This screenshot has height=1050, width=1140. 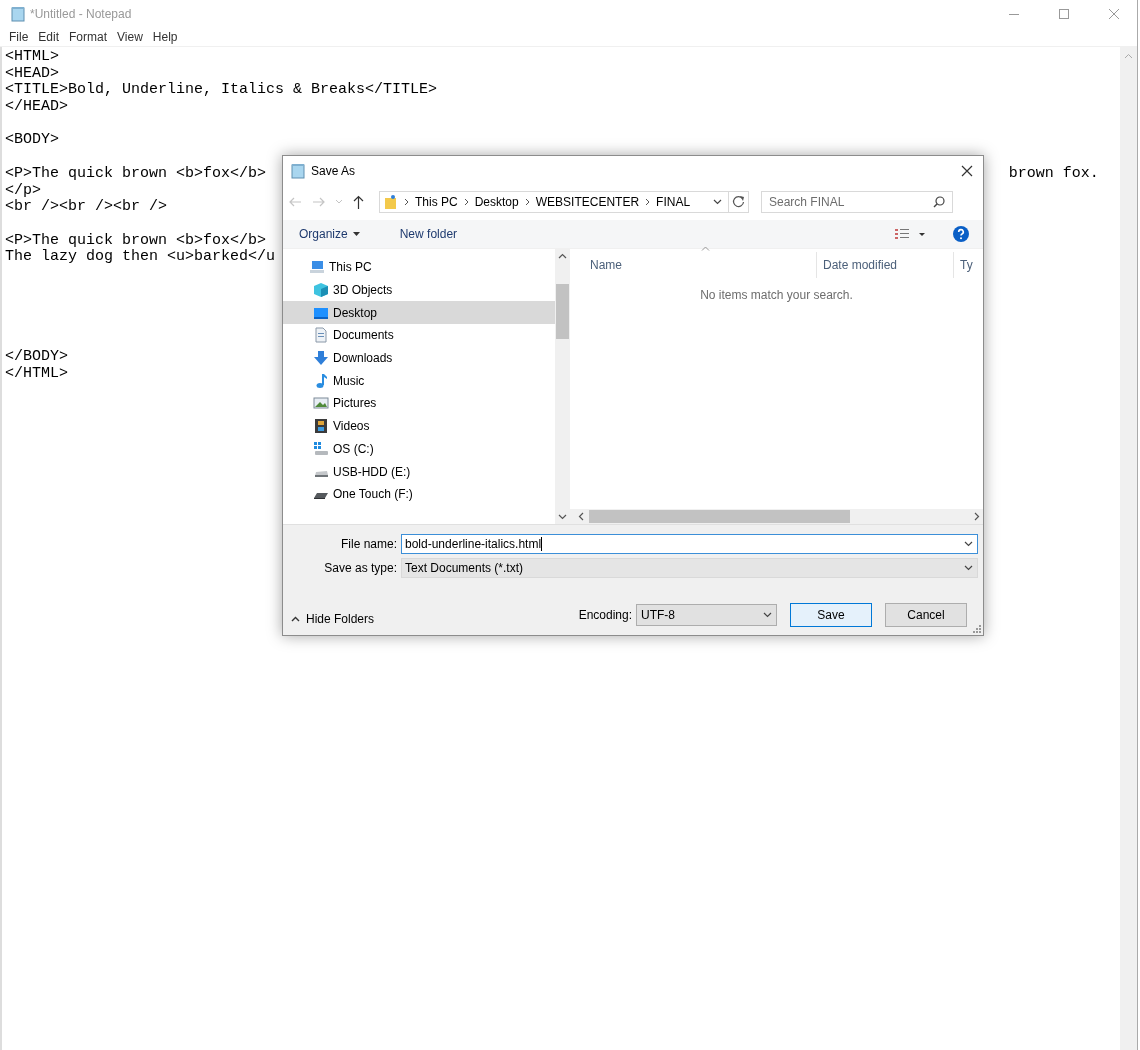 I want to click on cancel-button: Cancel, so click(x=926, y=615).